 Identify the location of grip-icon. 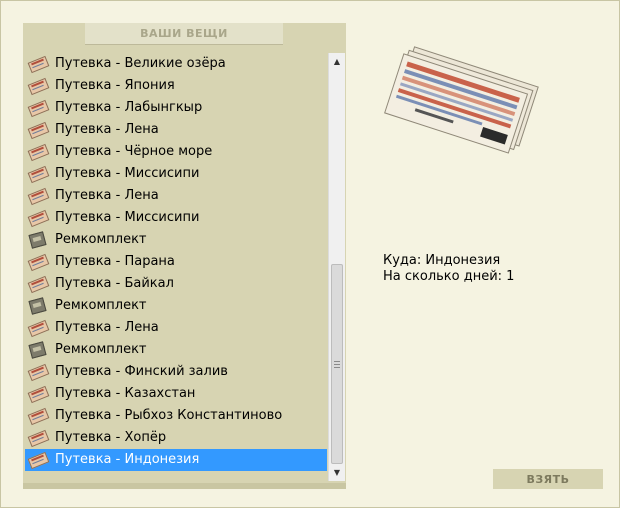
(337, 364).